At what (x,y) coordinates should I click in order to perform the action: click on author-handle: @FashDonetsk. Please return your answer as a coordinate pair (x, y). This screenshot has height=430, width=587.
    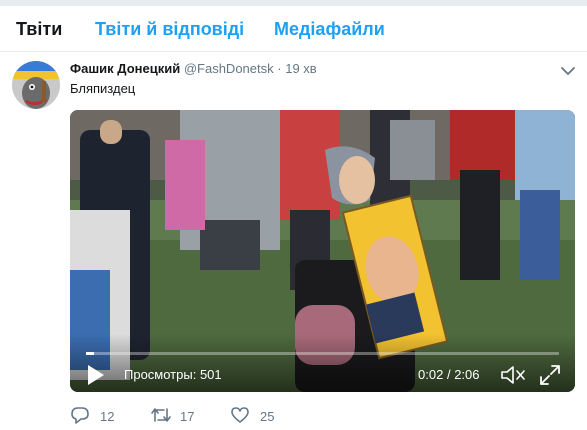
    Looking at the image, I should click on (229, 68).